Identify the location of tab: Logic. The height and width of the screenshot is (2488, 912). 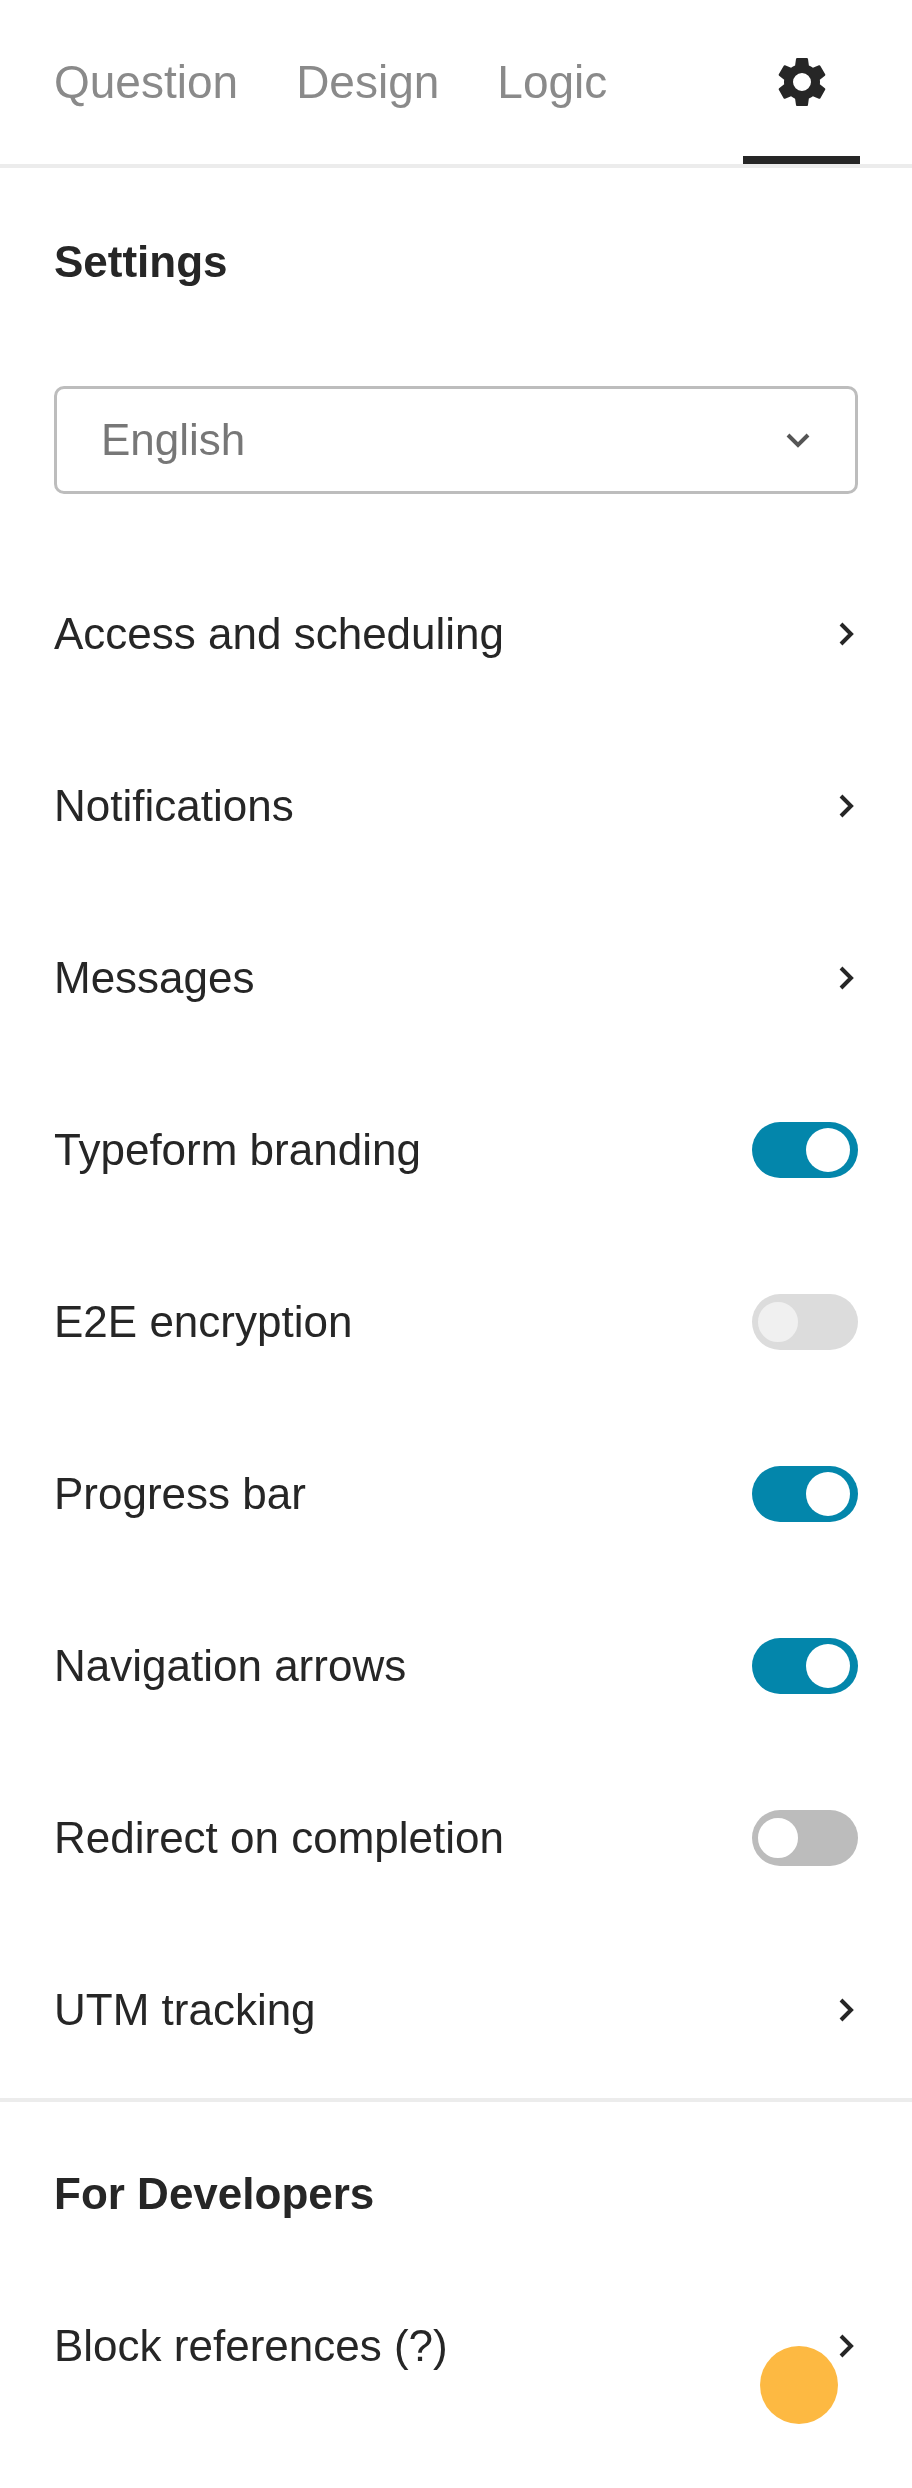
(552, 82).